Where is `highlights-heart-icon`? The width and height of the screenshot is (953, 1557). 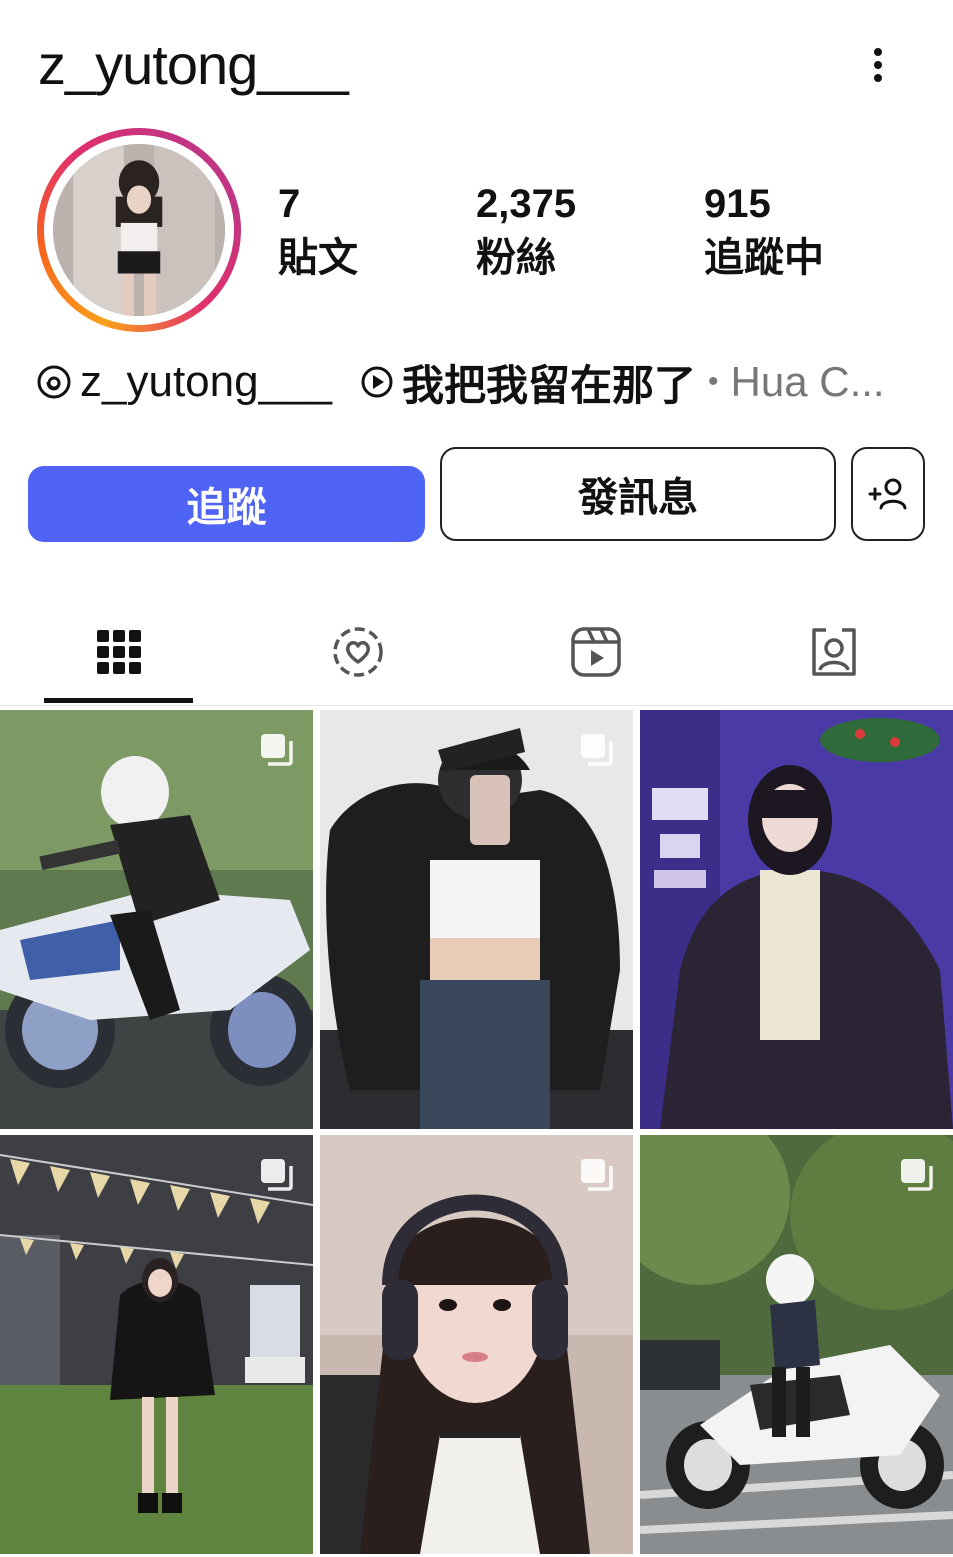
highlights-heart-icon is located at coordinates (358, 652).